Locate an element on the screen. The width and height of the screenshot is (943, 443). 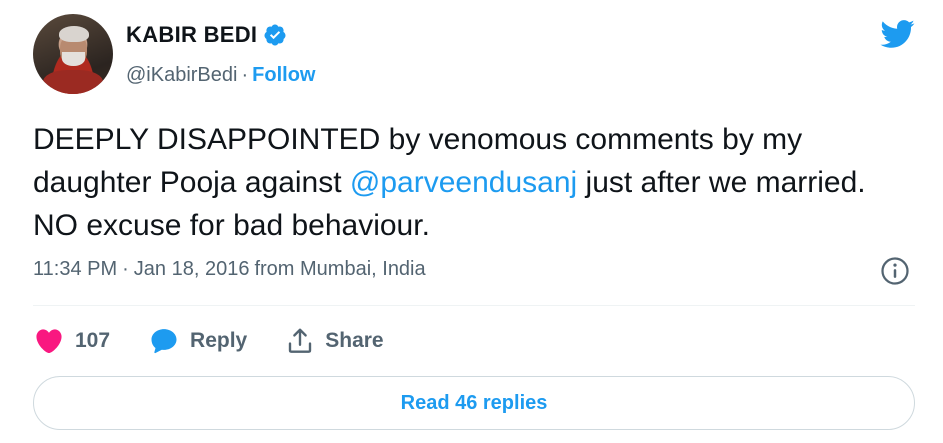
tweet-actions: 107 Reply Share is located at coordinates (227, 341).